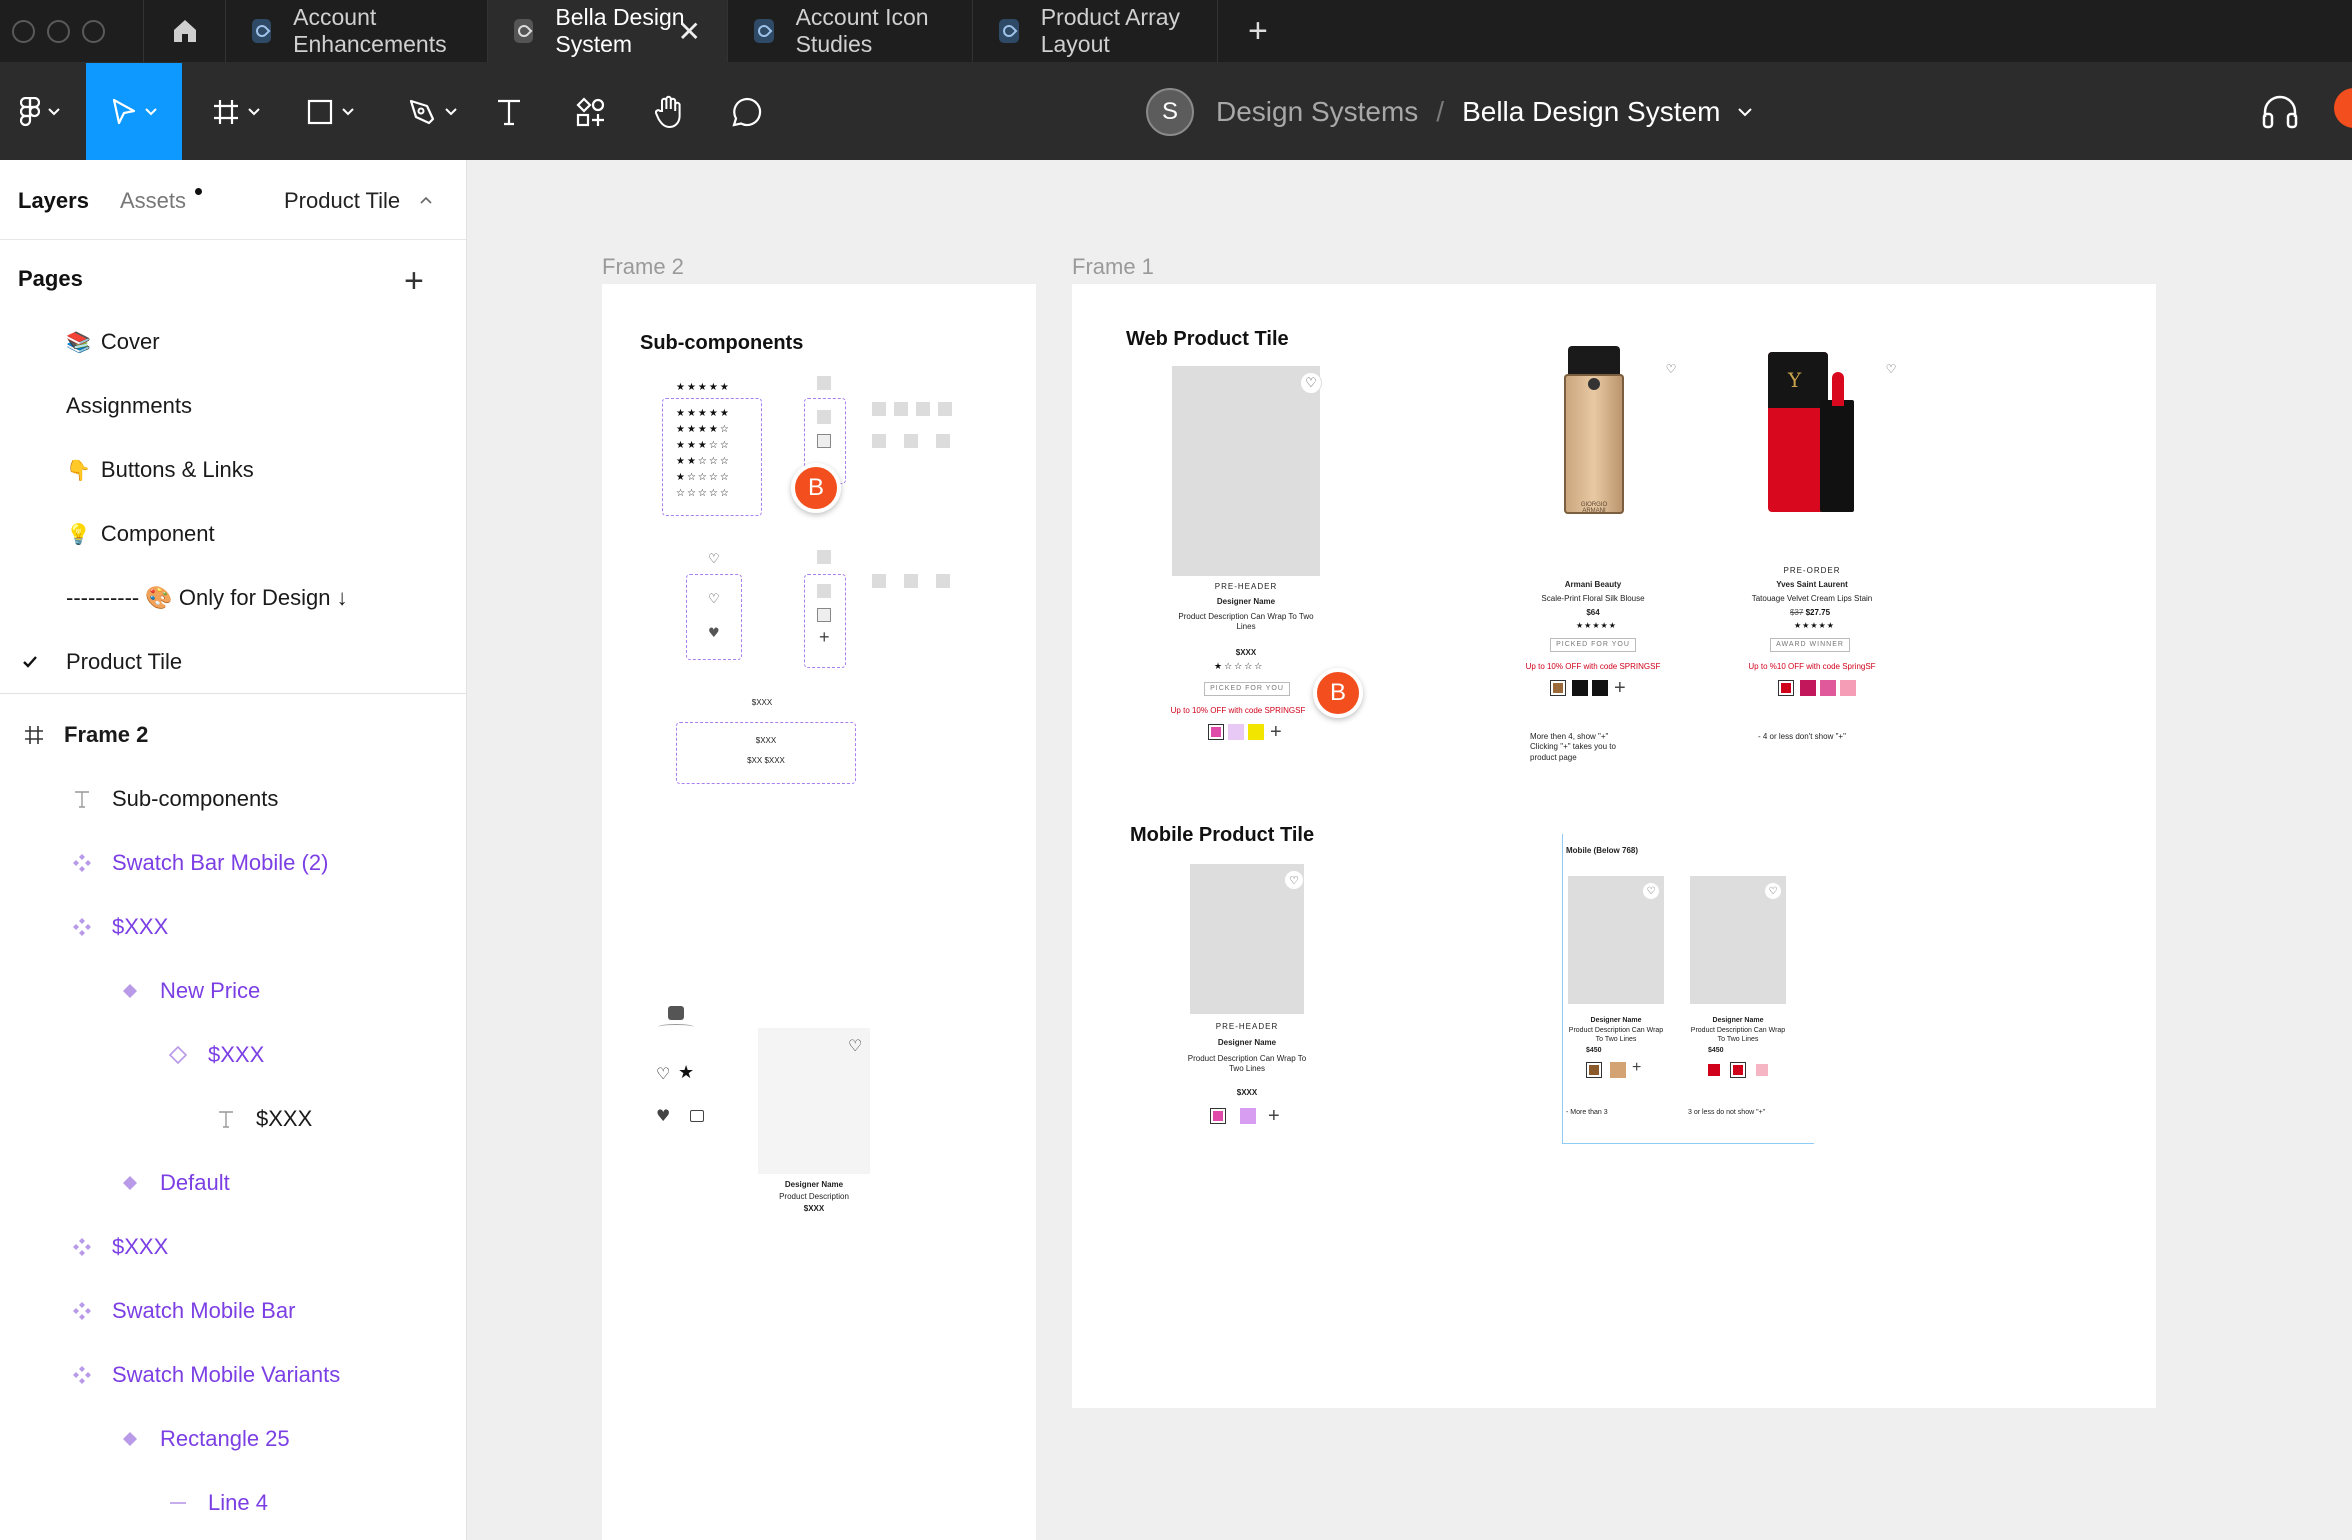 This screenshot has height=1540, width=2352. What do you see at coordinates (426, 200) in the screenshot?
I see `chevron-up-icon` at bounding box center [426, 200].